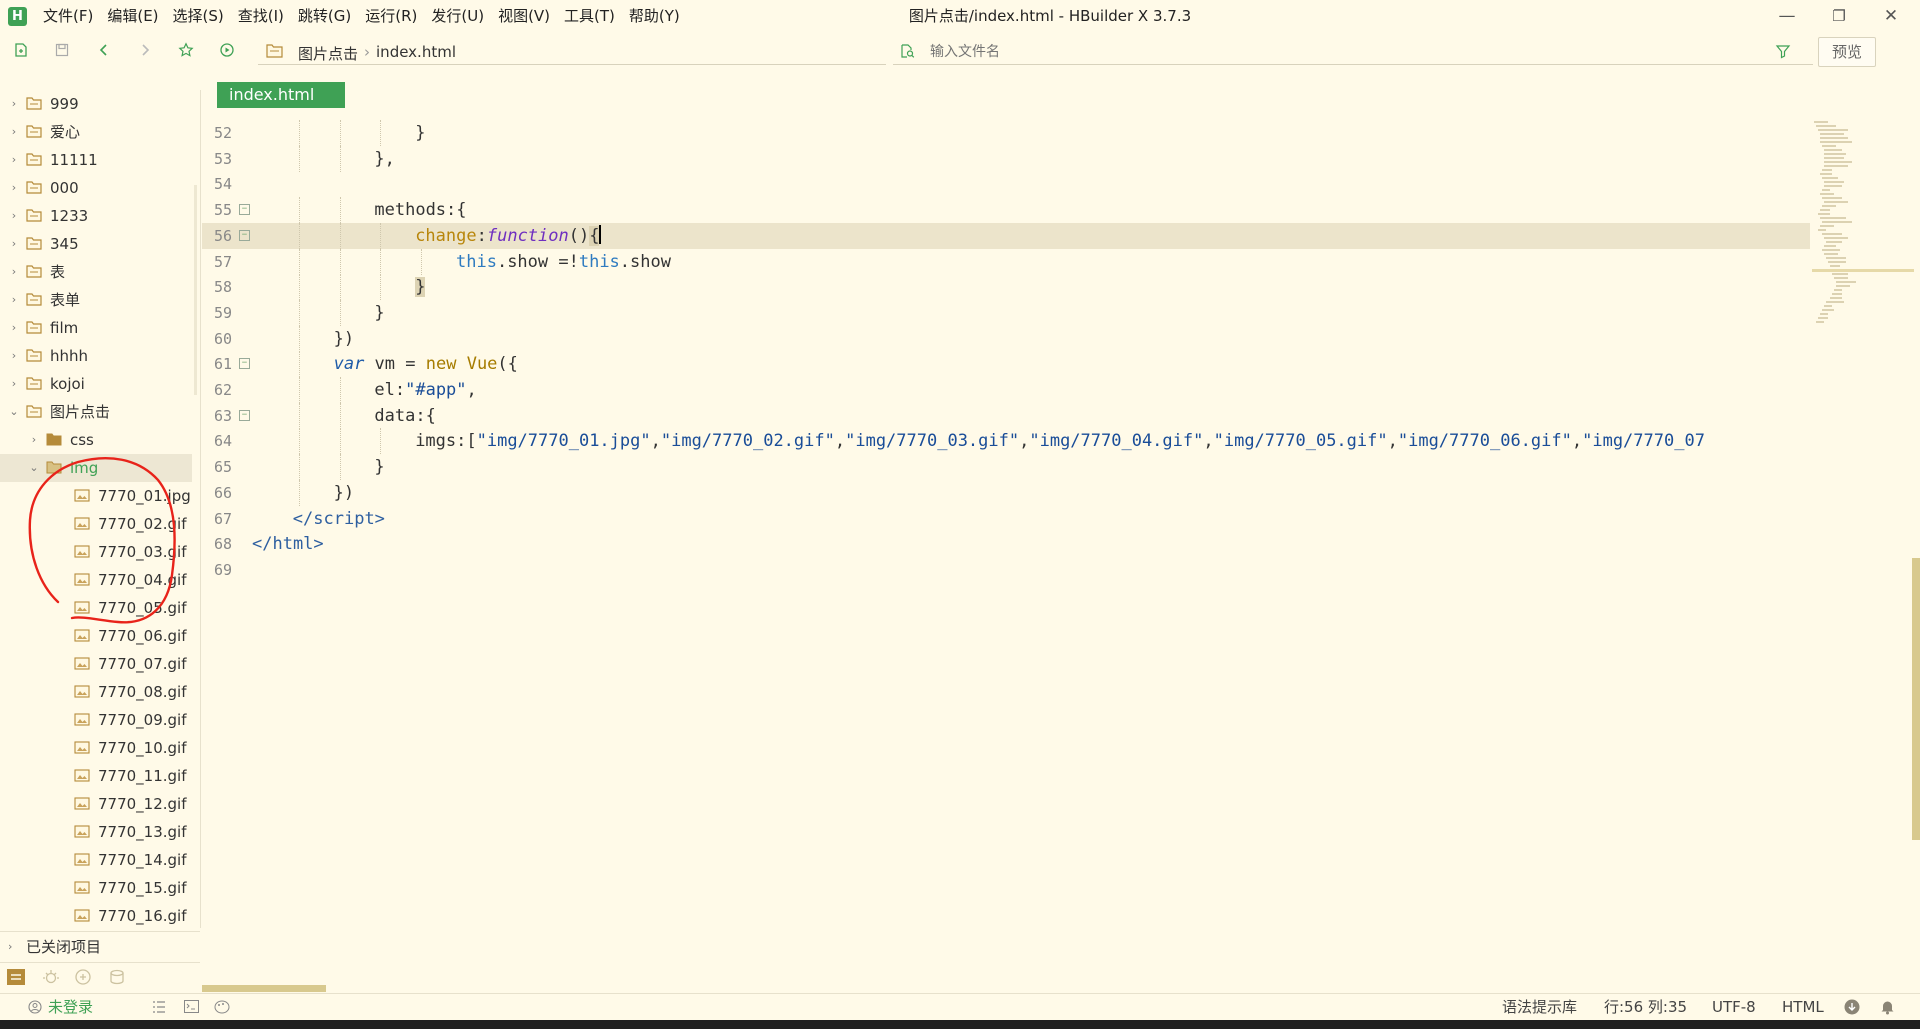 The height and width of the screenshot is (1029, 1920). Describe the element at coordinates (96, 132) in the screenshot. I see `folder-item: › 爱心` at that location.